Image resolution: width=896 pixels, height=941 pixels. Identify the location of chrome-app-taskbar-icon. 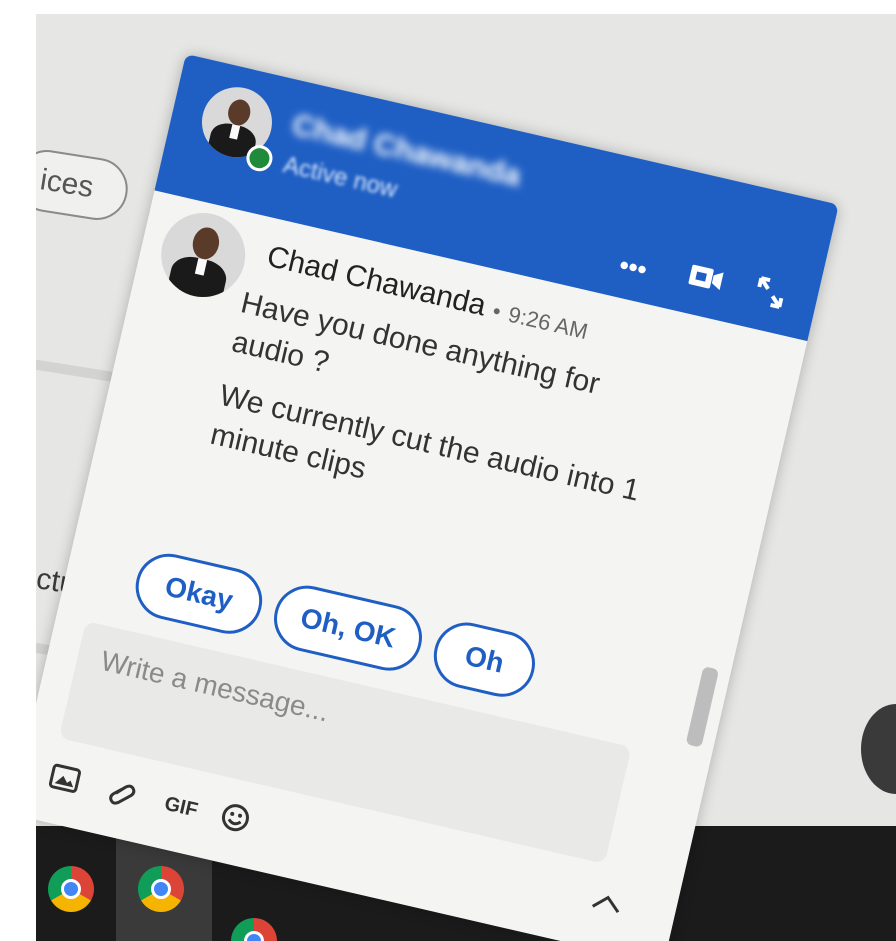
(254, 929).